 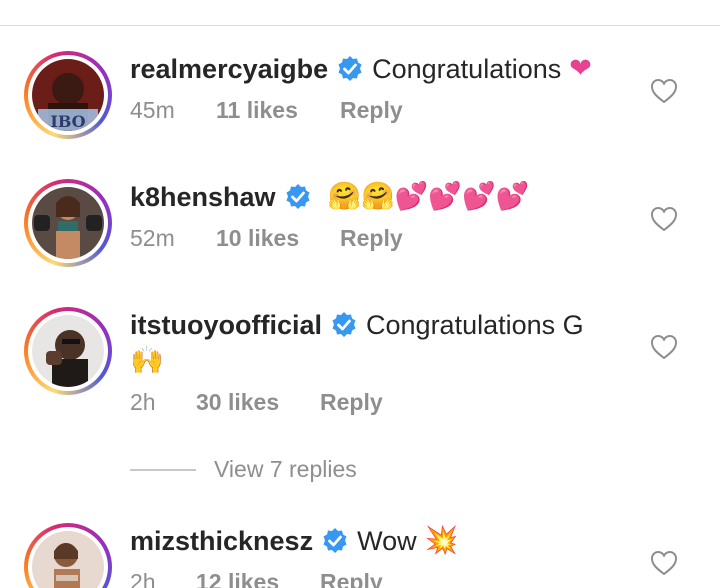 I want to click on avatar-story-ring: IBO, so click(x=68, y=95).